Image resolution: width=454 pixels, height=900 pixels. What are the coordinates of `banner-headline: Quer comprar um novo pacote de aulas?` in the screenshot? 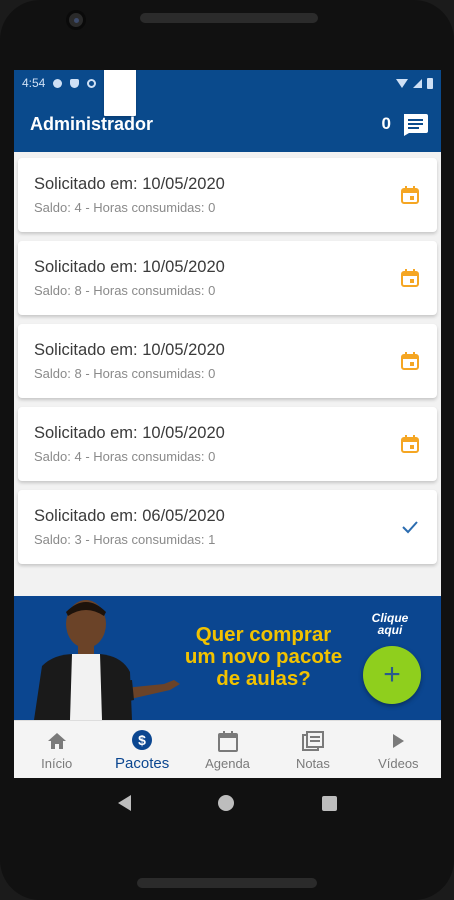 It's located at (263, 657).